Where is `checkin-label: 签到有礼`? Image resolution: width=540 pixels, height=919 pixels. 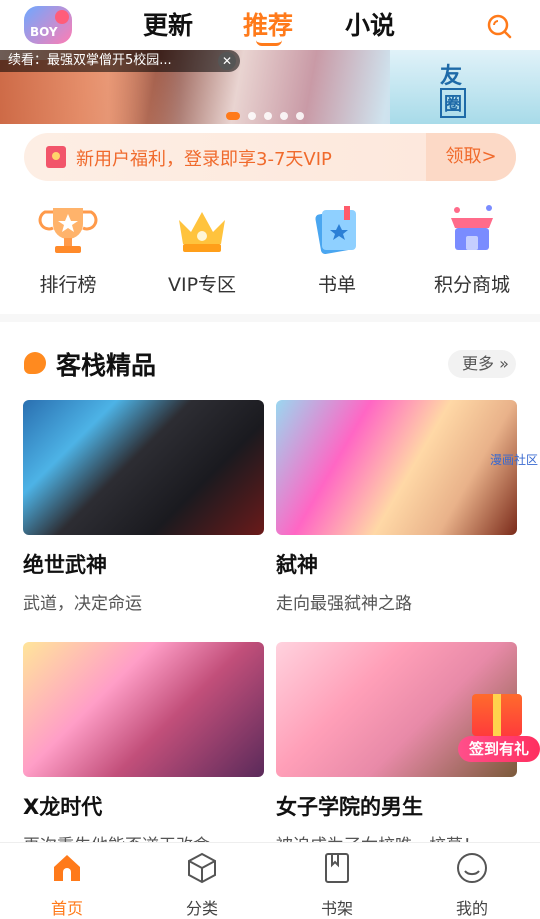
checkin-label: 签到有礼 is located at coordinates (499, 749).